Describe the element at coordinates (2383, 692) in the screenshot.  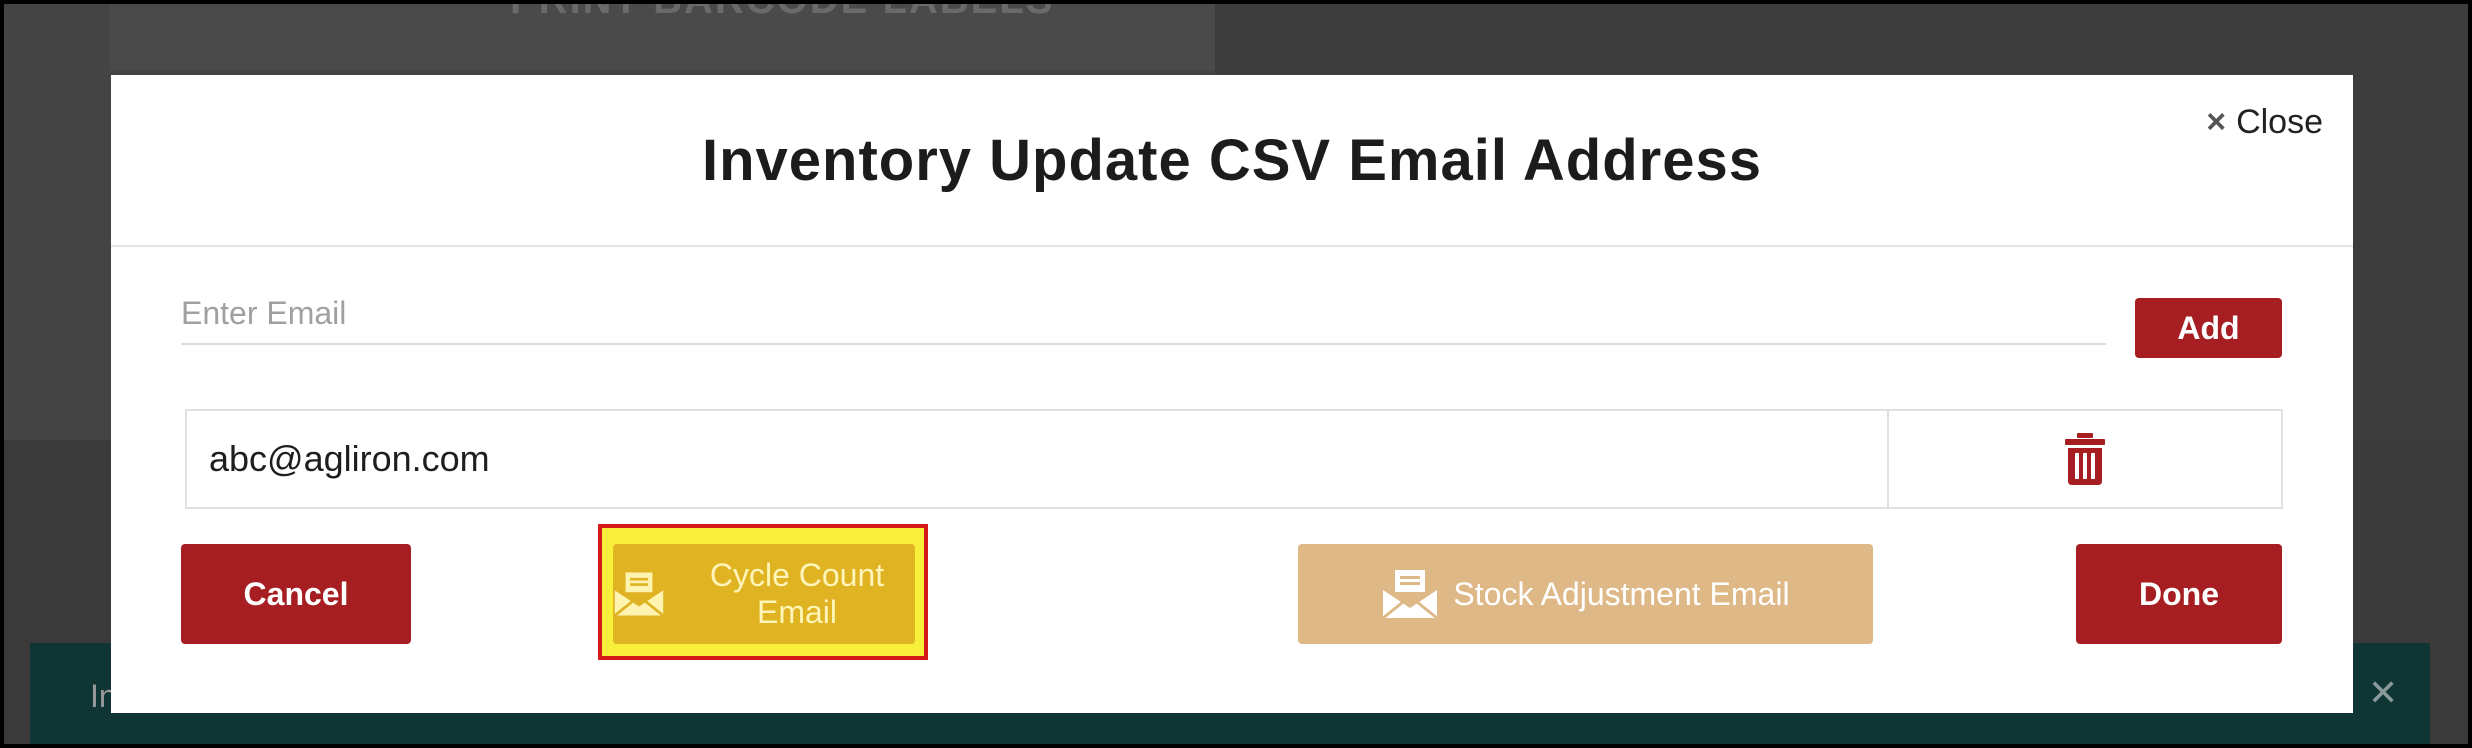
I see `background-banner-close-icon: ✕` at that location.